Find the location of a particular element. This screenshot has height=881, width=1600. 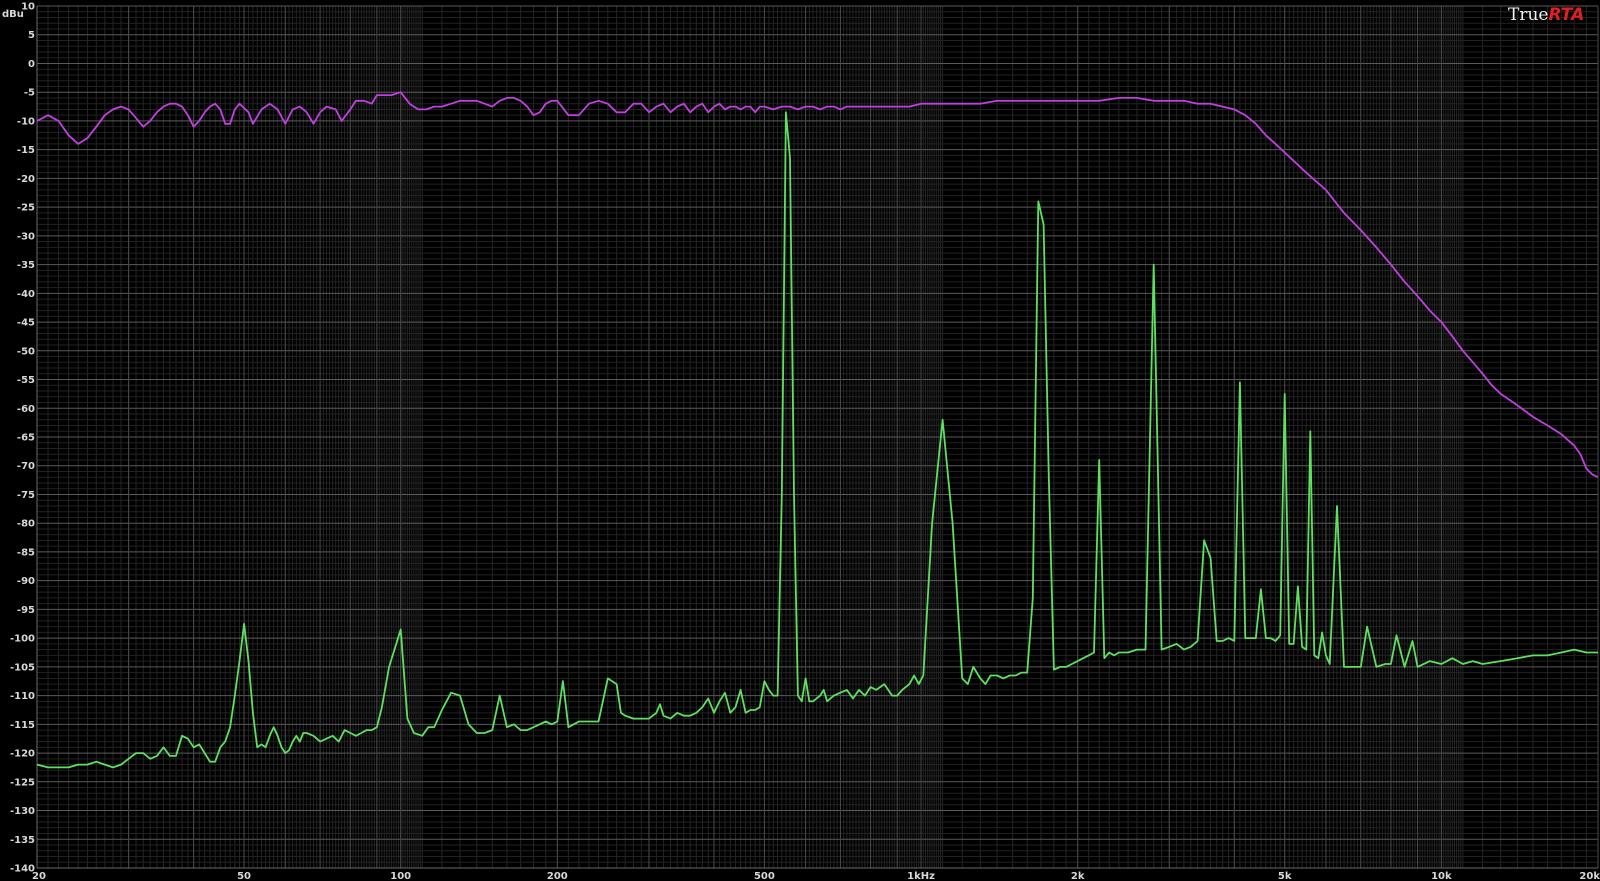

y-tick-label: -100 is located at coordinates (22, 639).